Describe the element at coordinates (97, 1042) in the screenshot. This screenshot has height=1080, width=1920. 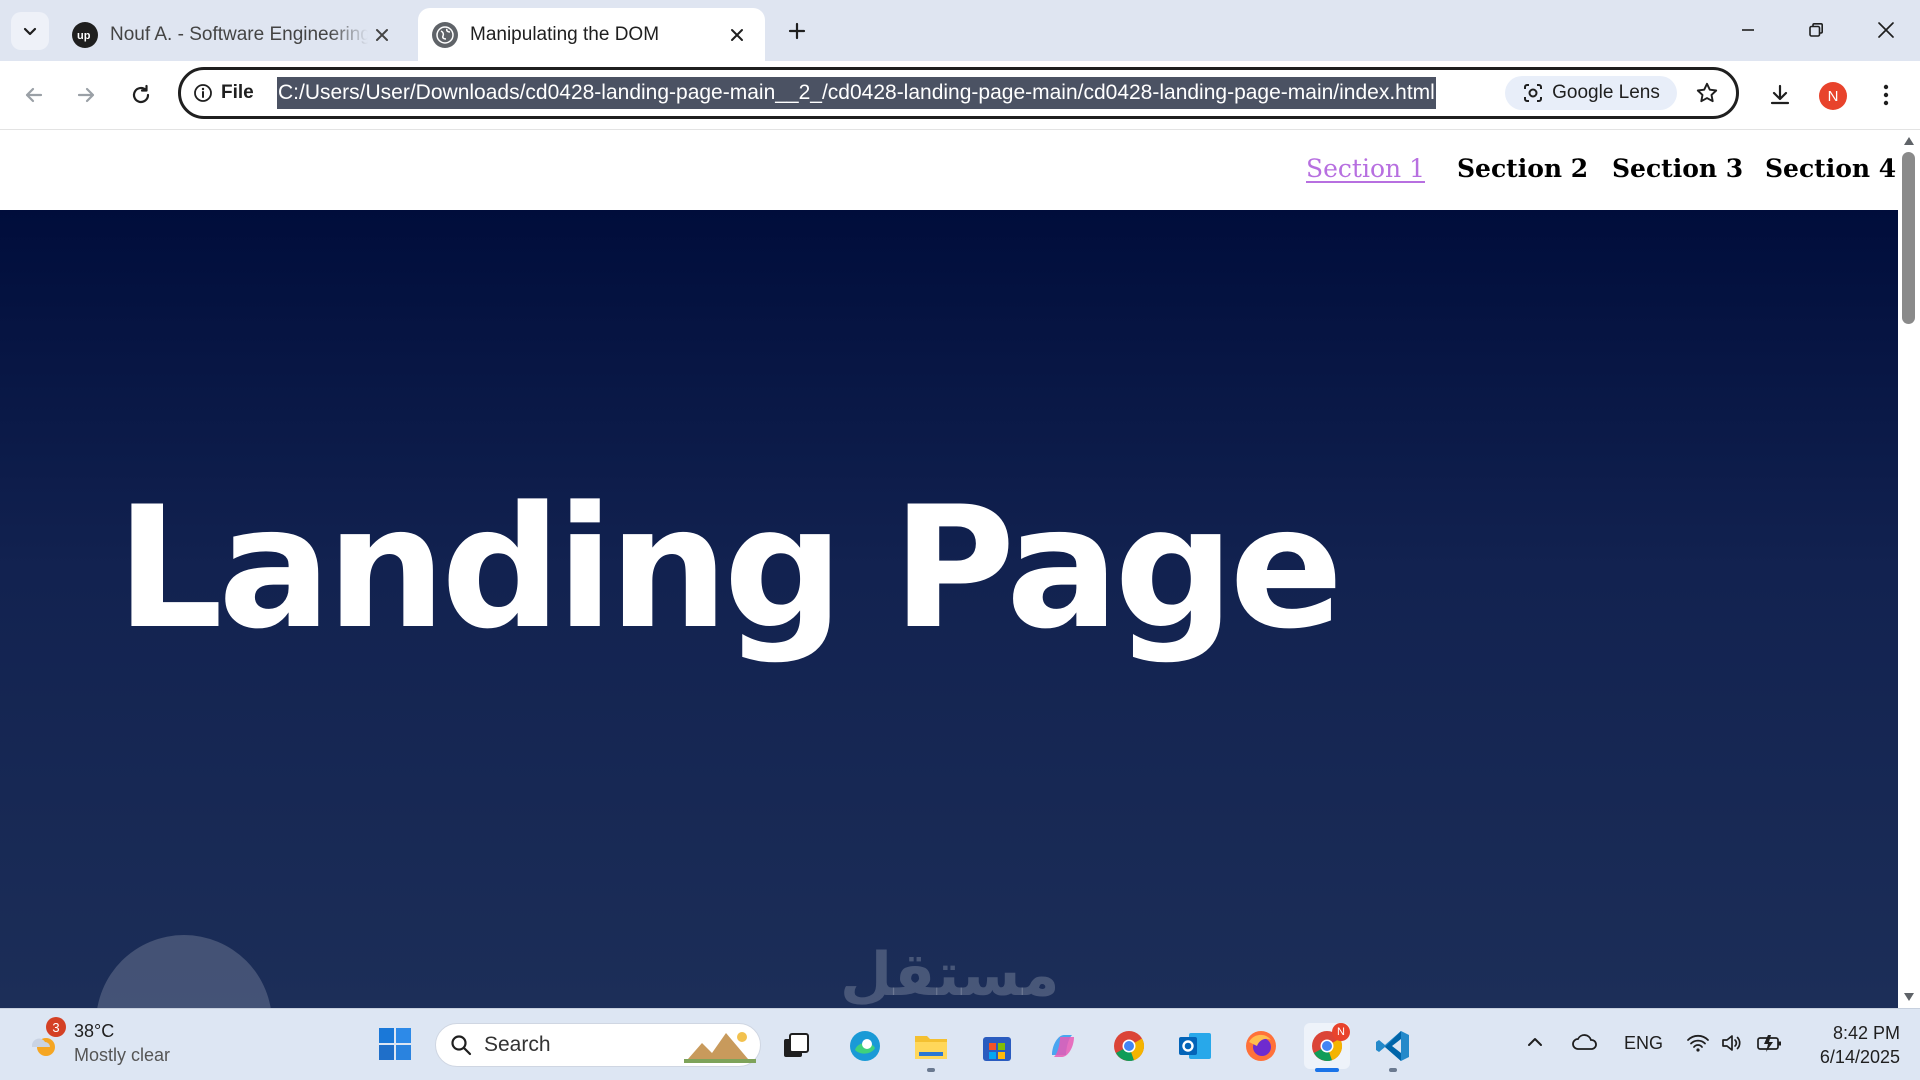
I see `weather-widget: 3 38°C Mostly clear` at that location.